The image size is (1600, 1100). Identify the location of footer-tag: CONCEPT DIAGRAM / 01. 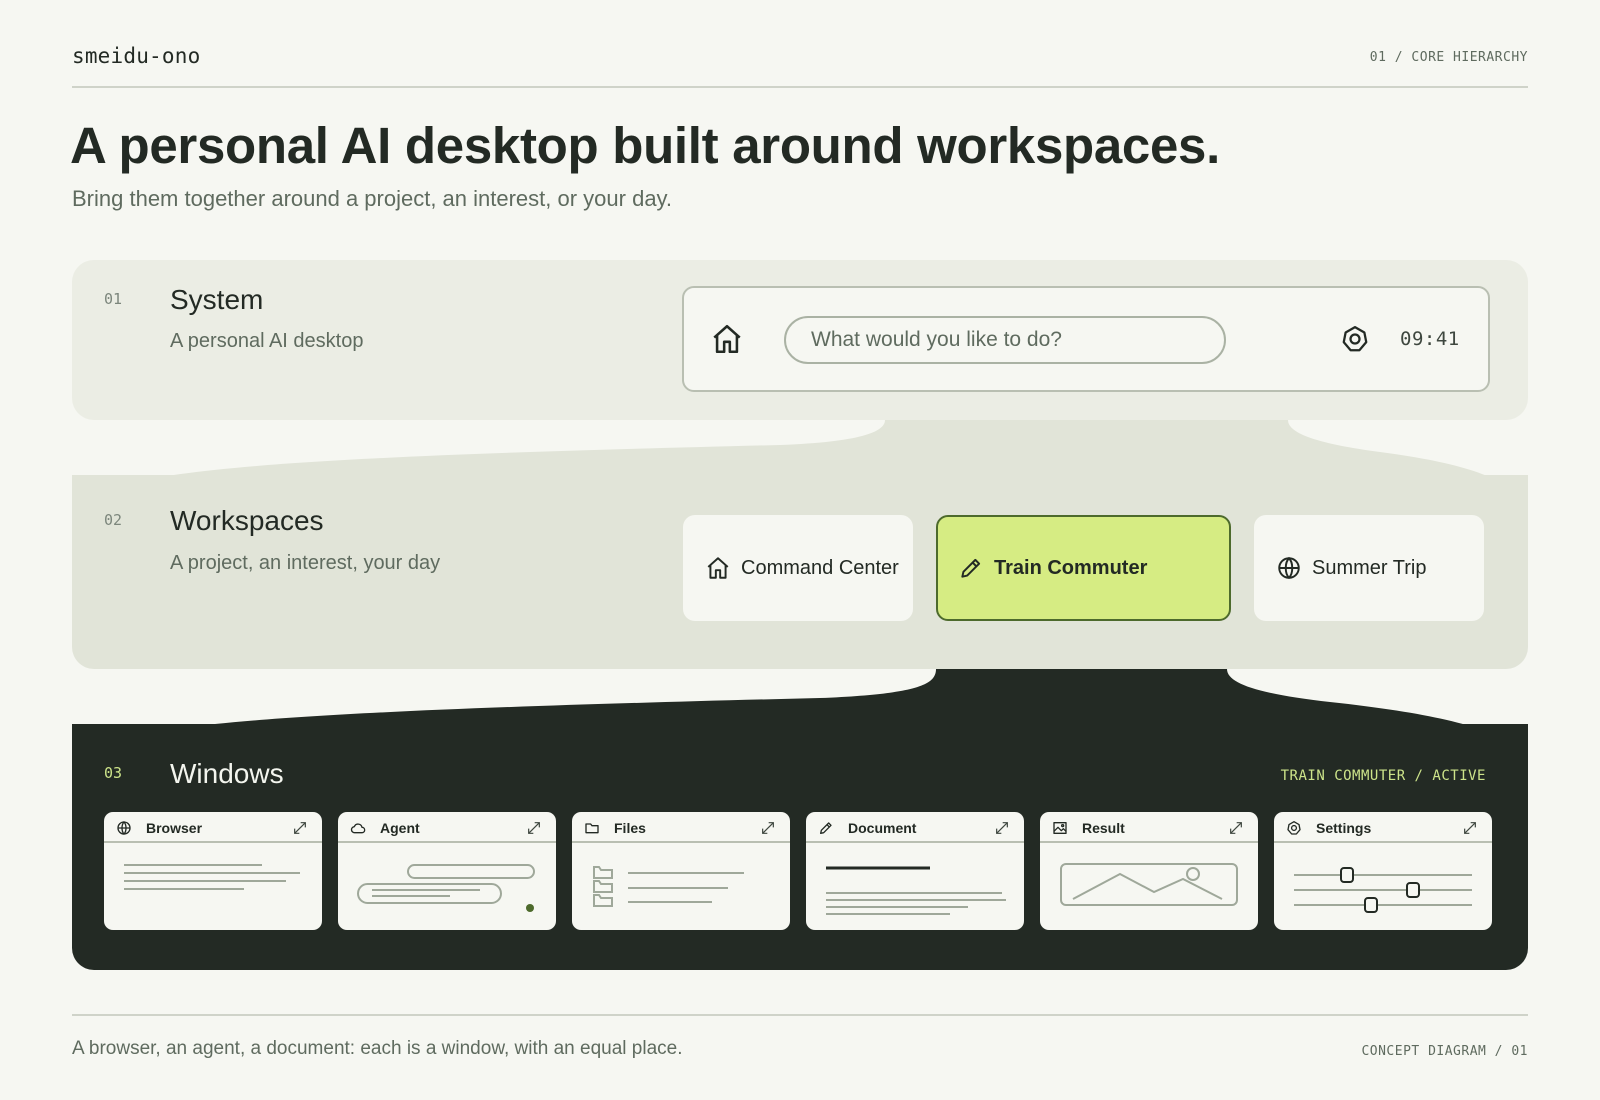
(1444, 1051).